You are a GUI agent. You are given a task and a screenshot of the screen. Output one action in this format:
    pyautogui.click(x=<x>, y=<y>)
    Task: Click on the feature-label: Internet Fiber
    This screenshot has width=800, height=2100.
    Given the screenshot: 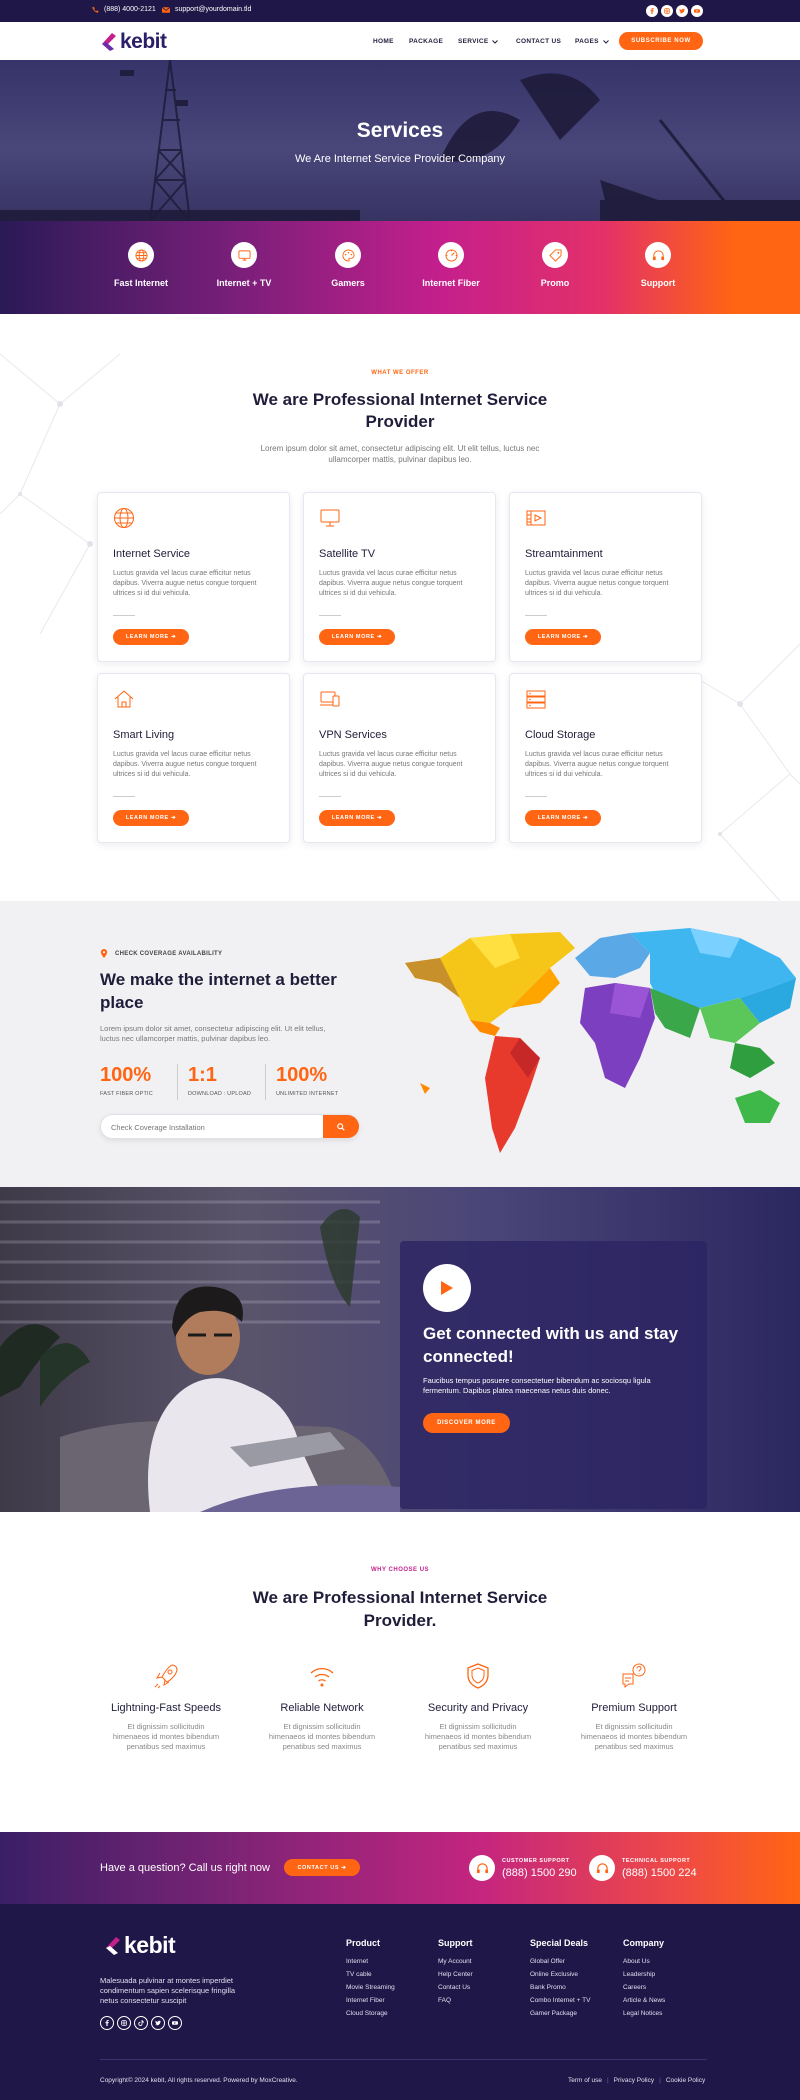 What is the action you would take?
    pyautogui.click(x=451, y=283)
    